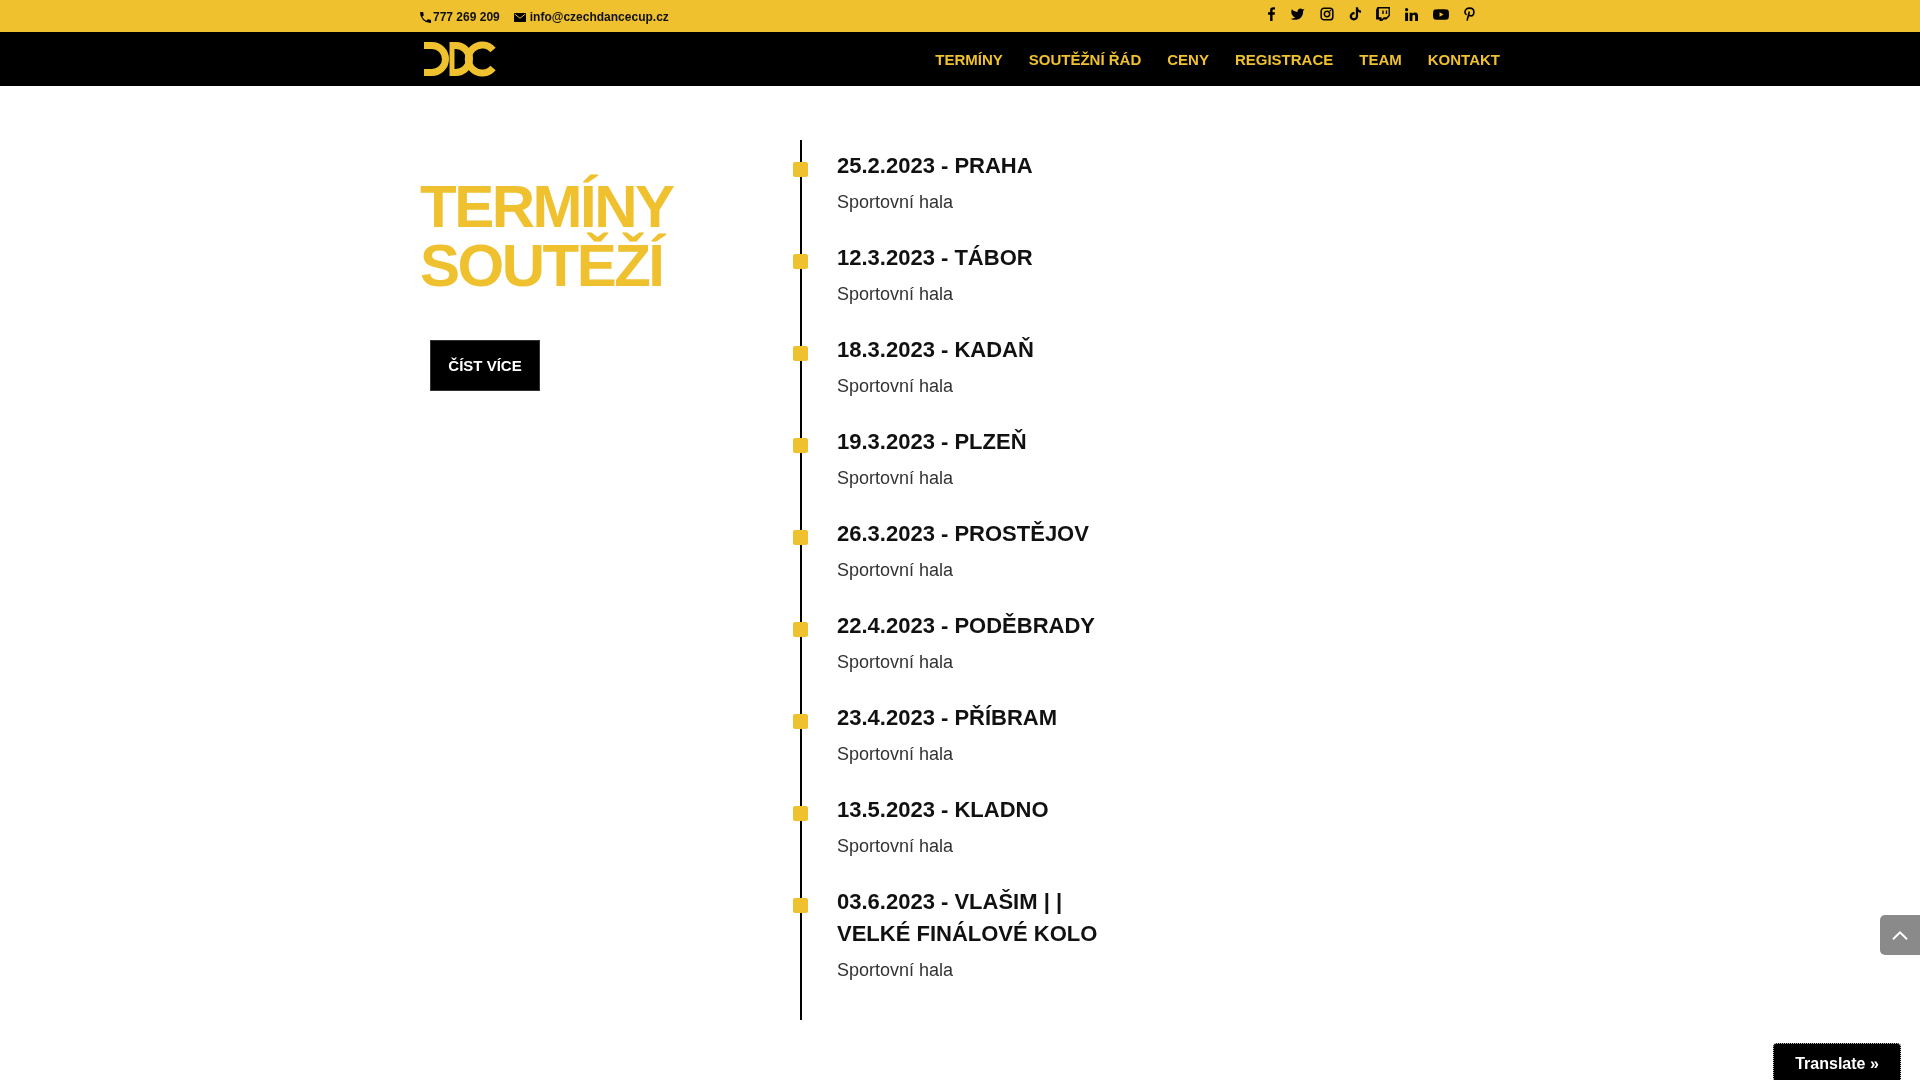 This screenshot has width=1920, height=1080. What do you see at coordinates (1380, 59) in the screenshot?
I see `nav-link: TEAM` at bounding box center [1380, 59].